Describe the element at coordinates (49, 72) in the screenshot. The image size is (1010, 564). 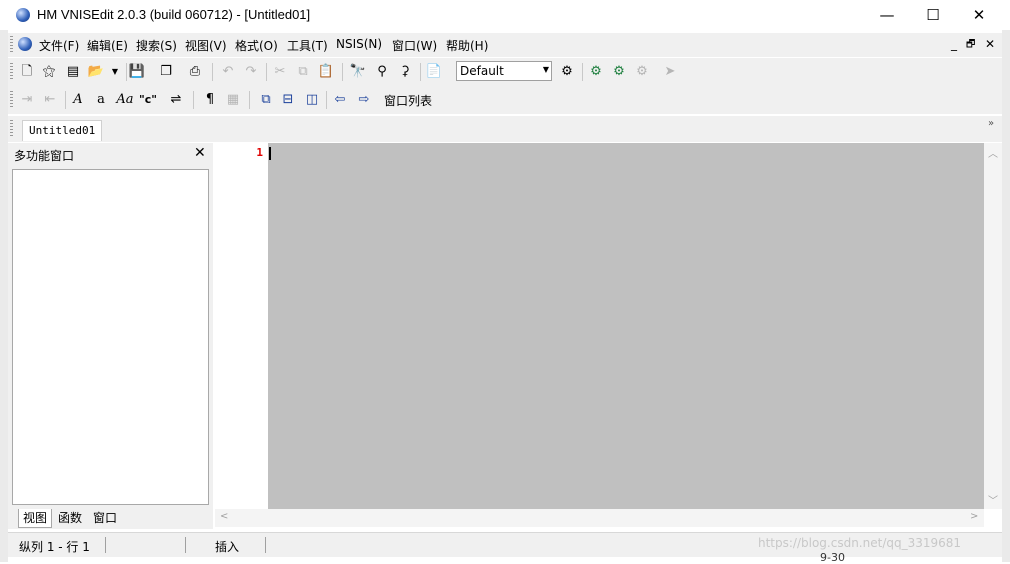
I see `wizard-icon: ⚝` at that location.